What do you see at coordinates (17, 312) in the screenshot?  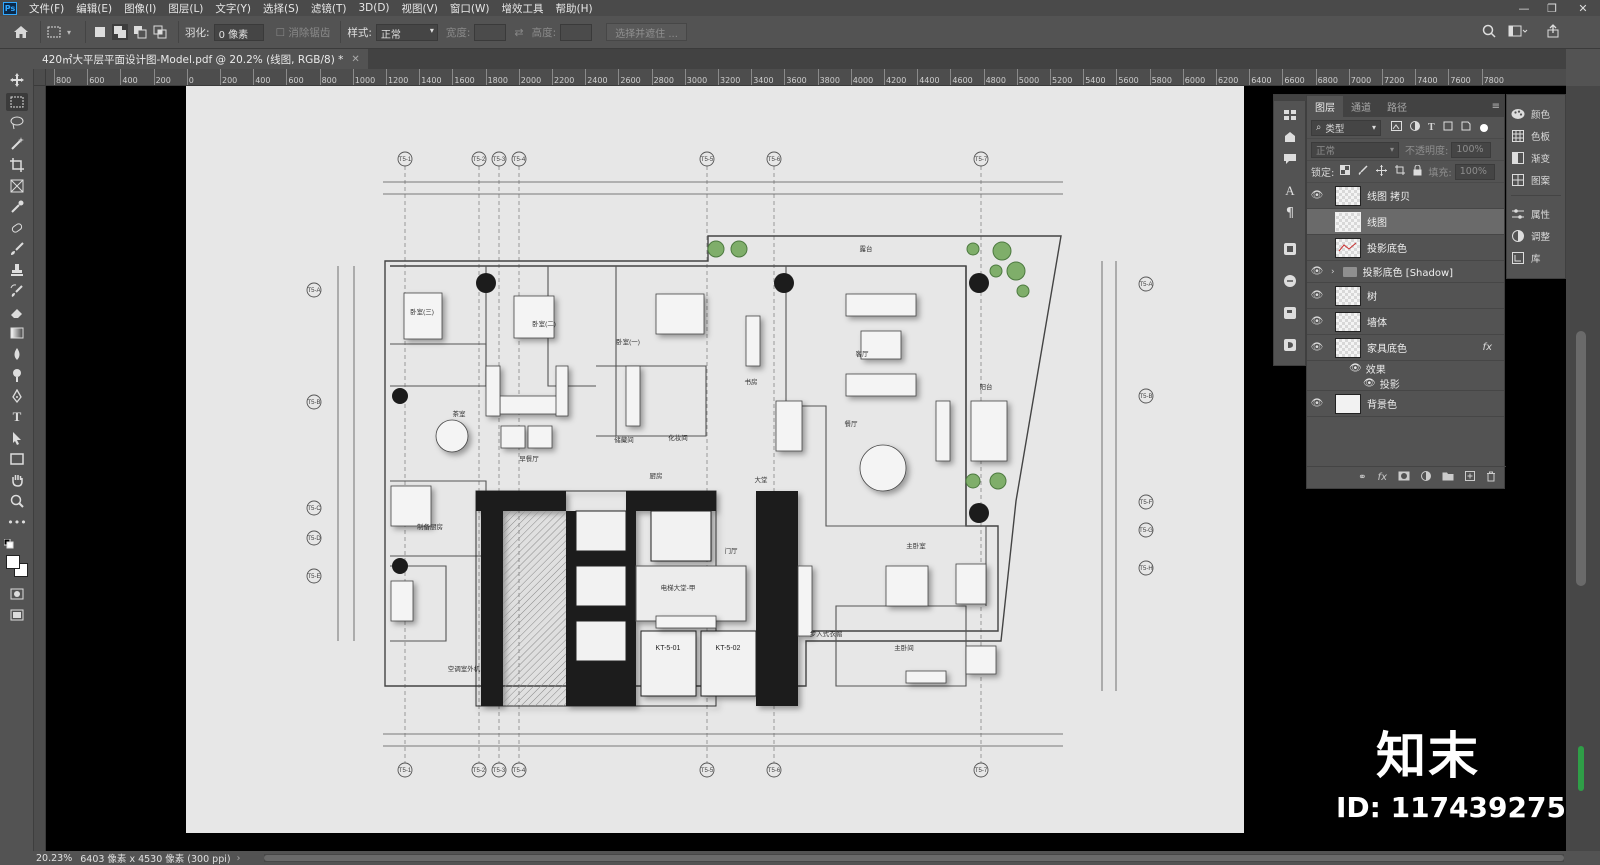 I see `eraser-tool-icon` at bounding box center [17, 312].